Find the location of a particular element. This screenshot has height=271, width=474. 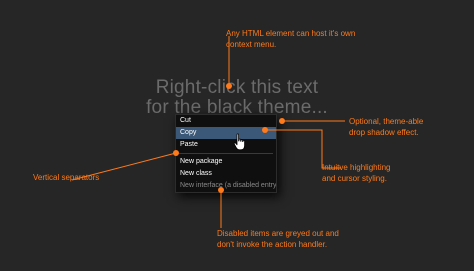

annotation-separators: Vertical separators is located at coordinates (66, 178).